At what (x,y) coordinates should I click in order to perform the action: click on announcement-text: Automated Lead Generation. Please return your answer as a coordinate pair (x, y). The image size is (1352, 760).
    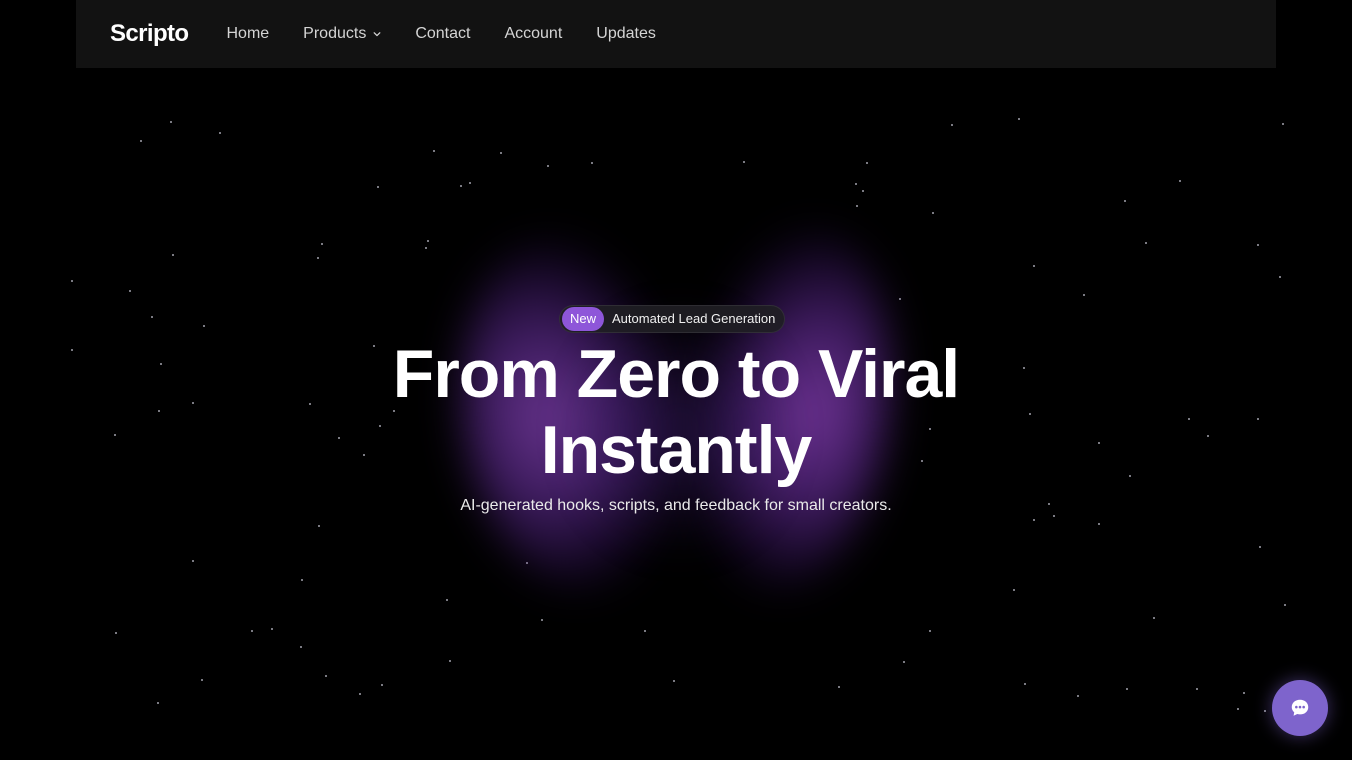
    Looking at the image, I should click on (694, 318).